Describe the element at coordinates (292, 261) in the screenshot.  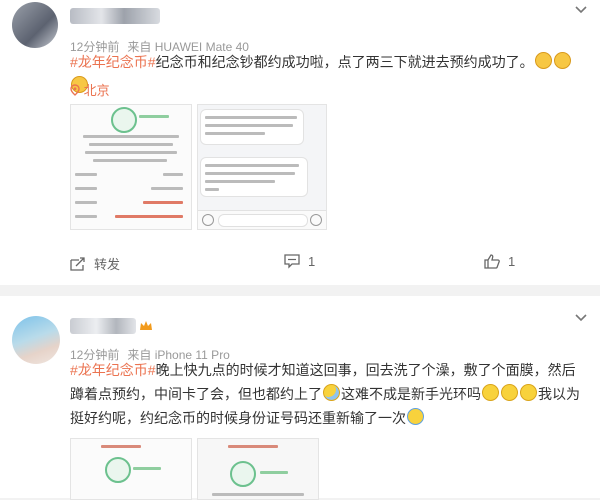
I see `comment-icon` at that location.